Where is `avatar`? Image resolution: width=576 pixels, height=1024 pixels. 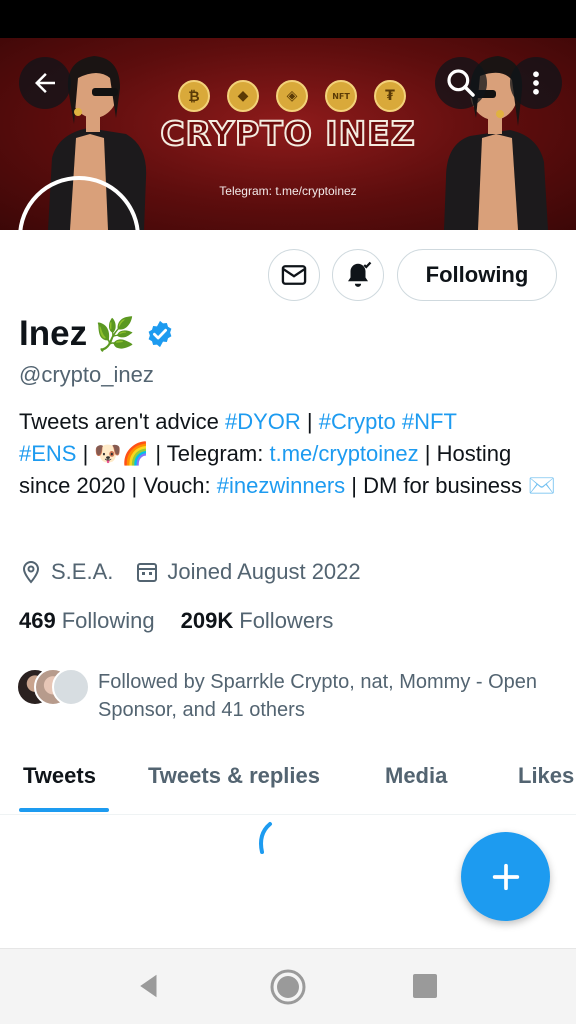 avatar is located at coordinates (71, 687).